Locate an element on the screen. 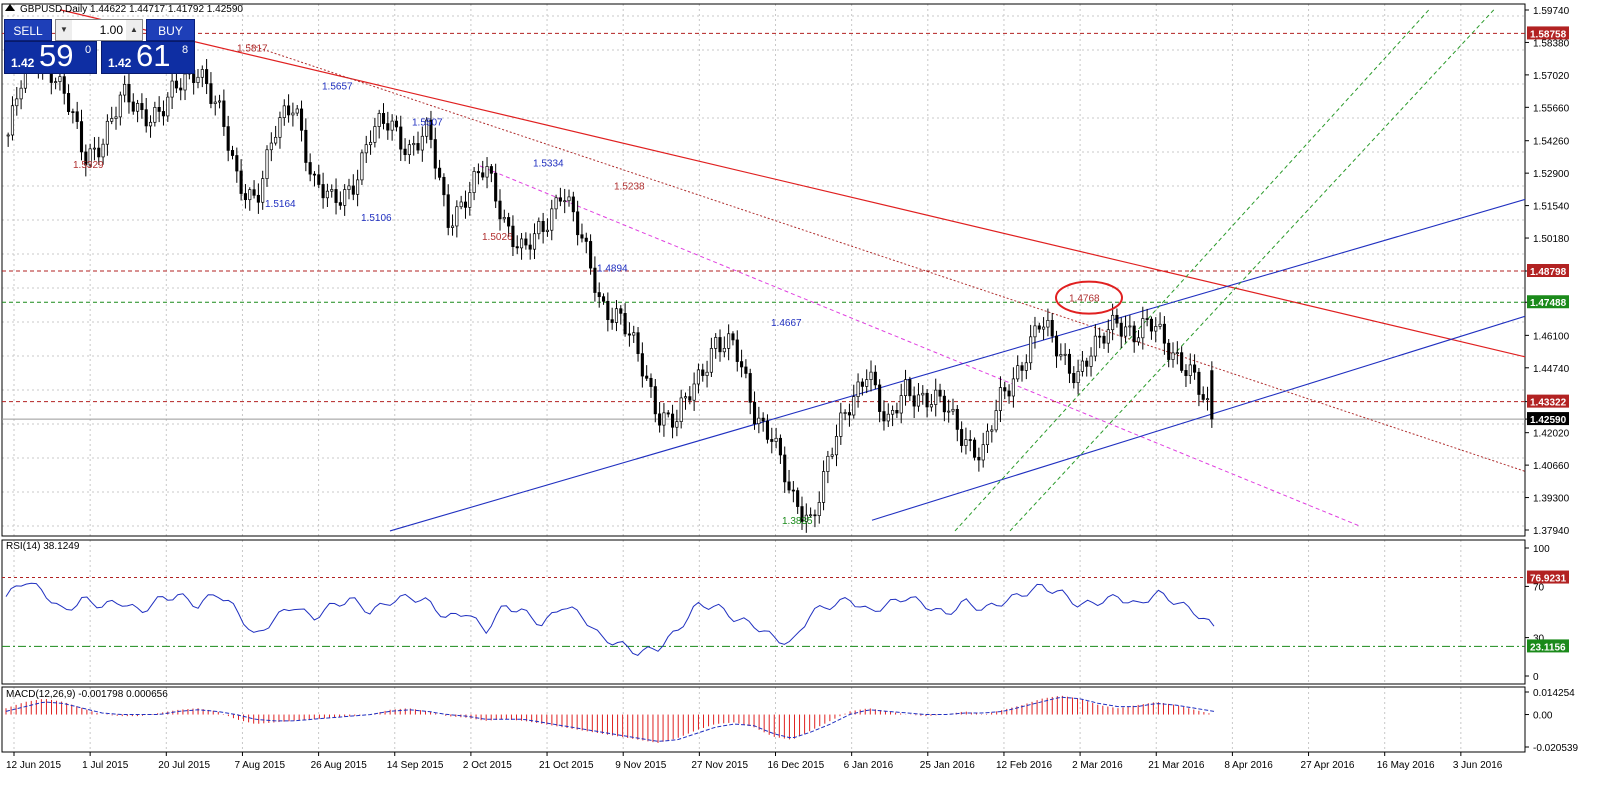  price-tag-label: 1.48798 is located at coordinates (1548, 272).